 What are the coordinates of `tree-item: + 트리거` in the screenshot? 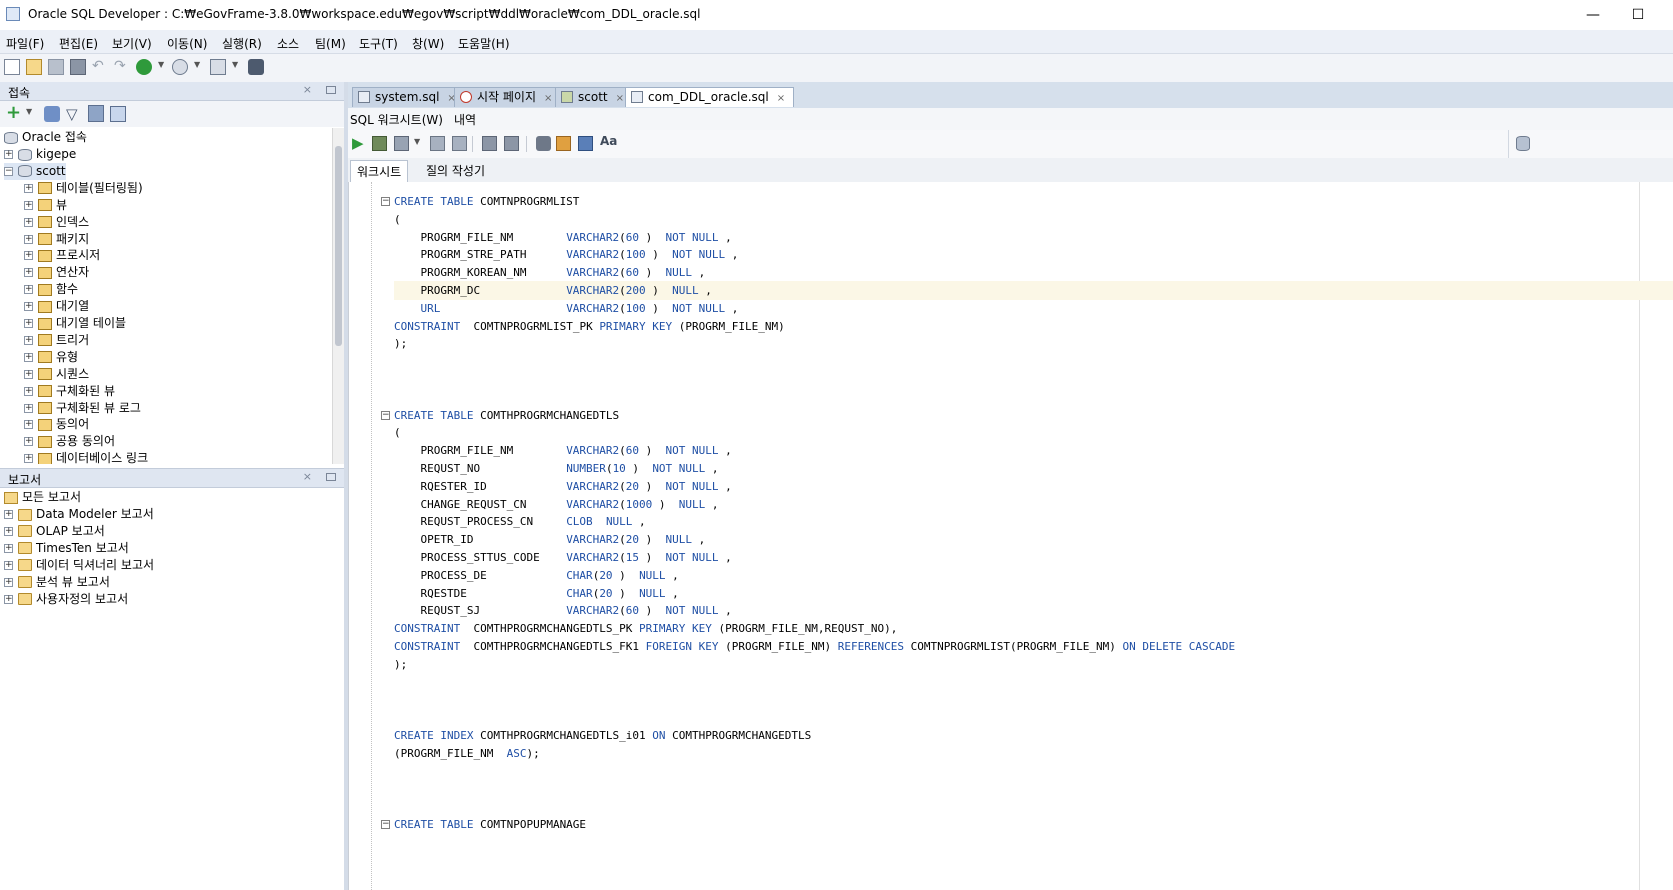 It's located at (56, 340).